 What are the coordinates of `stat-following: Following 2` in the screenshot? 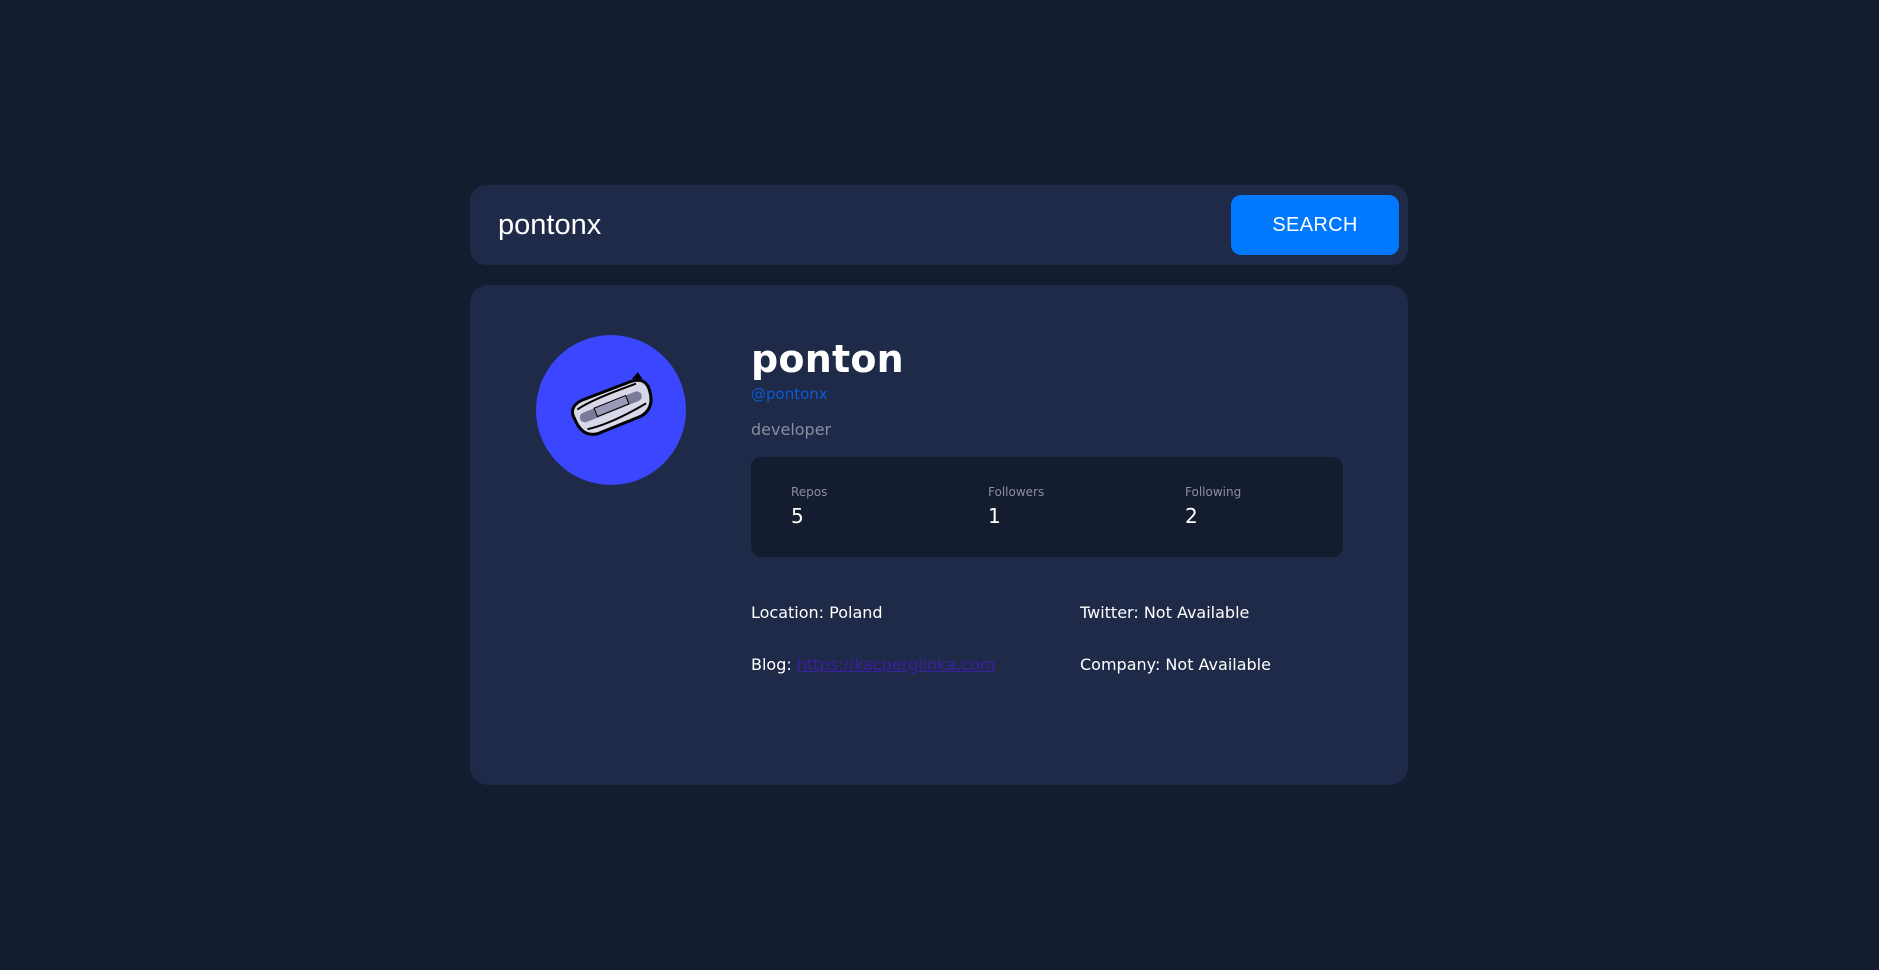 It's located at (1213, 506).